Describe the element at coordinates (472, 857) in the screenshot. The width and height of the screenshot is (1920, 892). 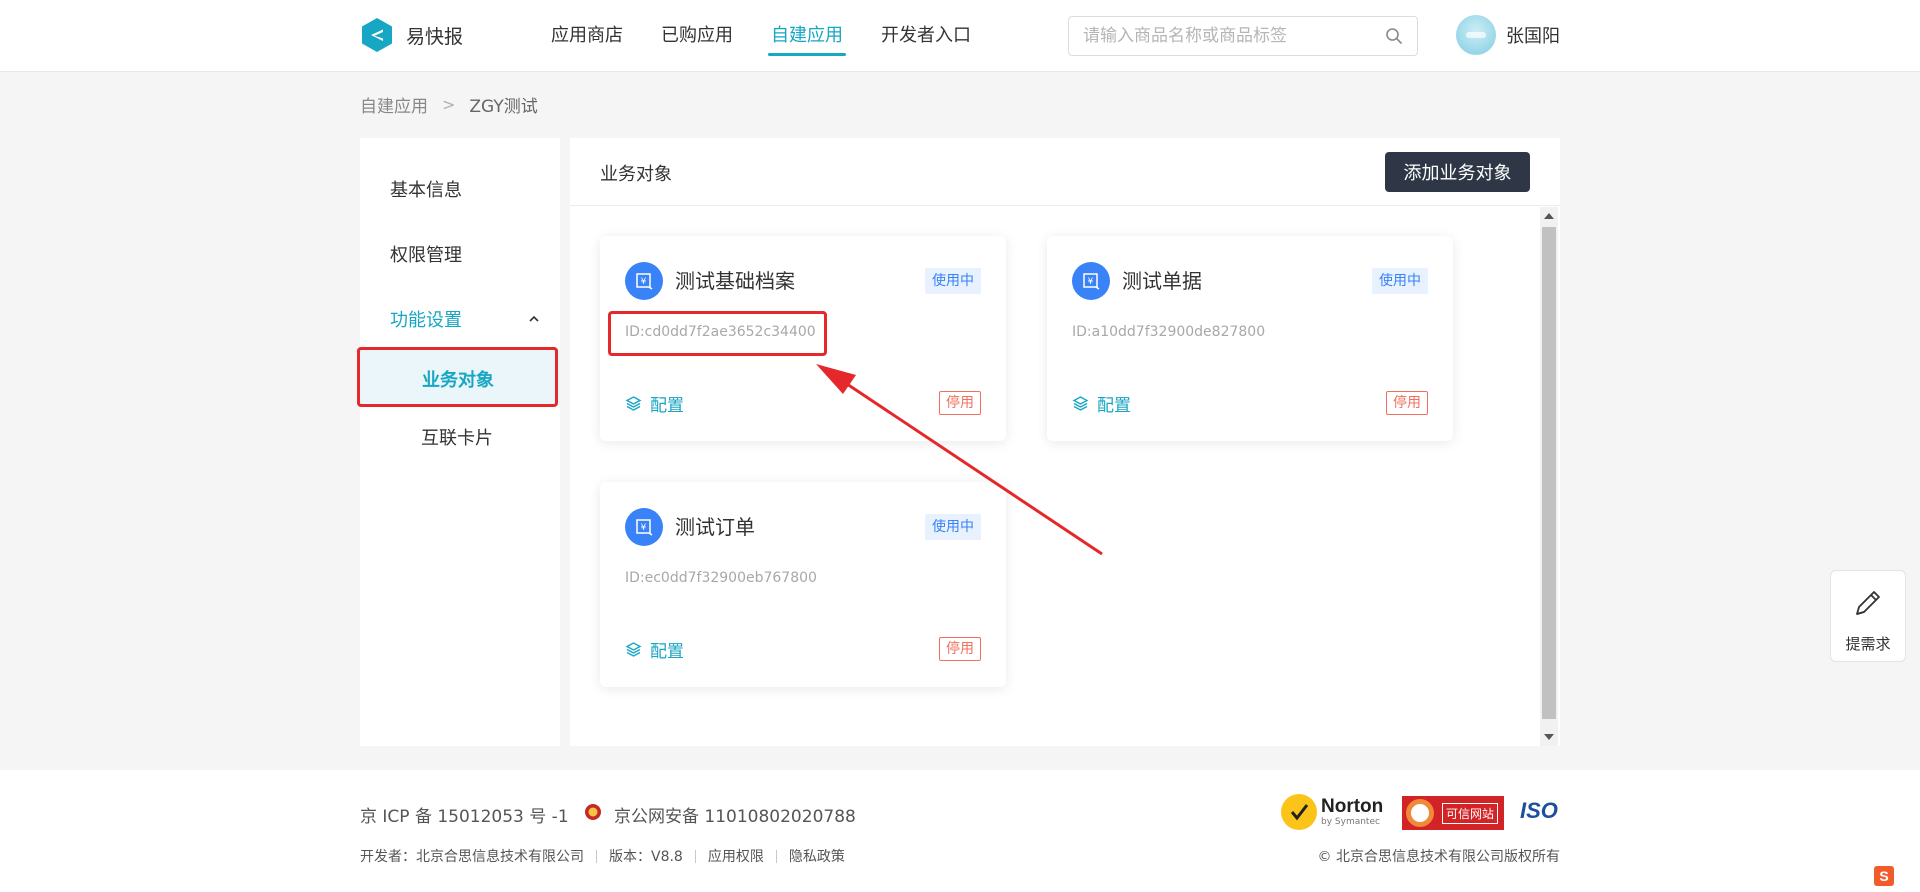
I see `footer-developer: 开发者：北京合思信息技术有限公司` at that location.